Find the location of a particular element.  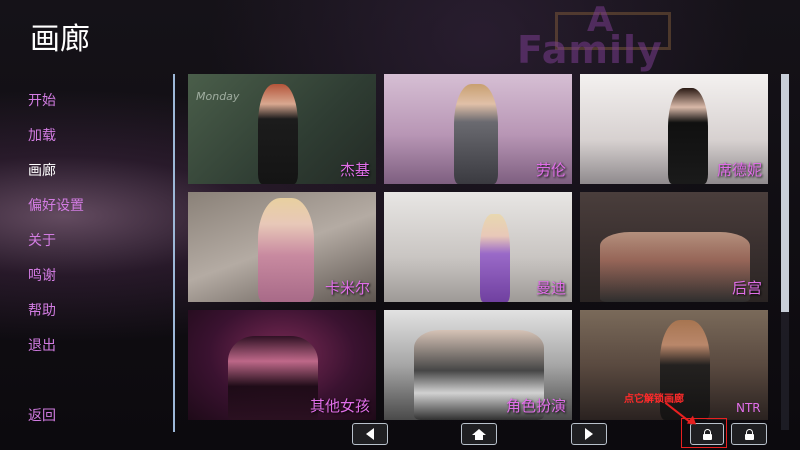

menu-item-start: 开始 is located at coordinates (93, 109).